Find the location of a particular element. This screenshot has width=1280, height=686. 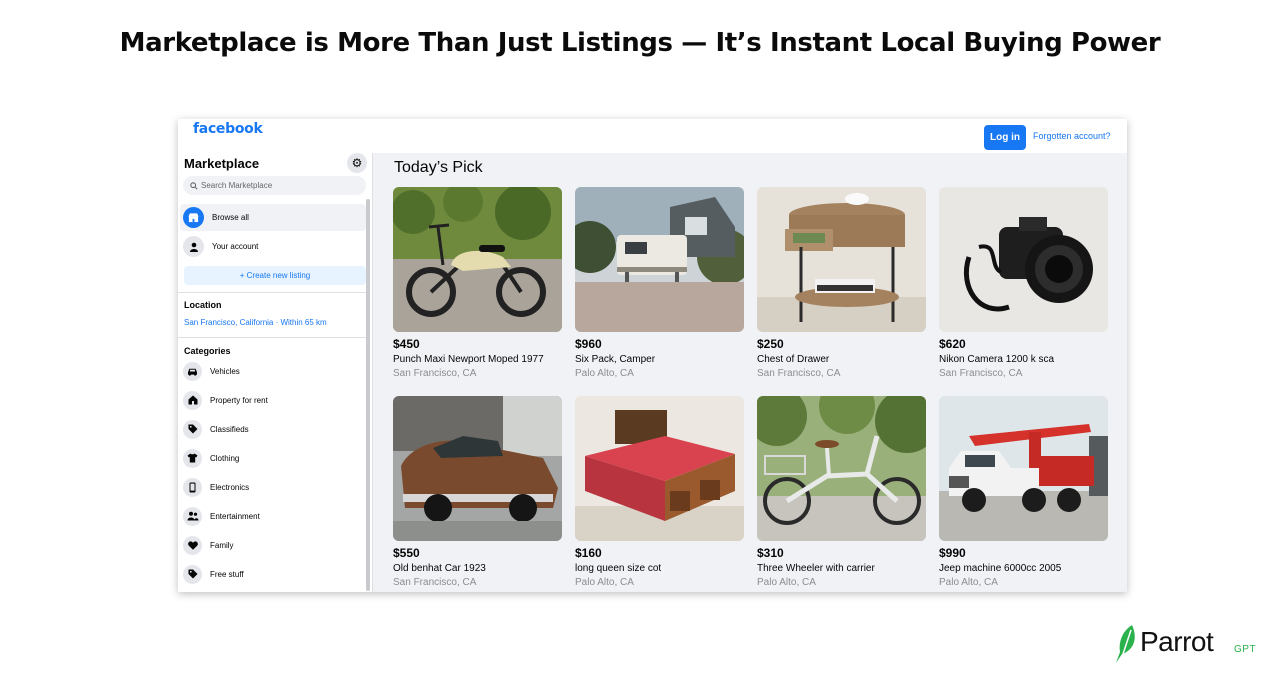

listing-title: Old benhat Car 1923 is located at coordinates (439, 568).